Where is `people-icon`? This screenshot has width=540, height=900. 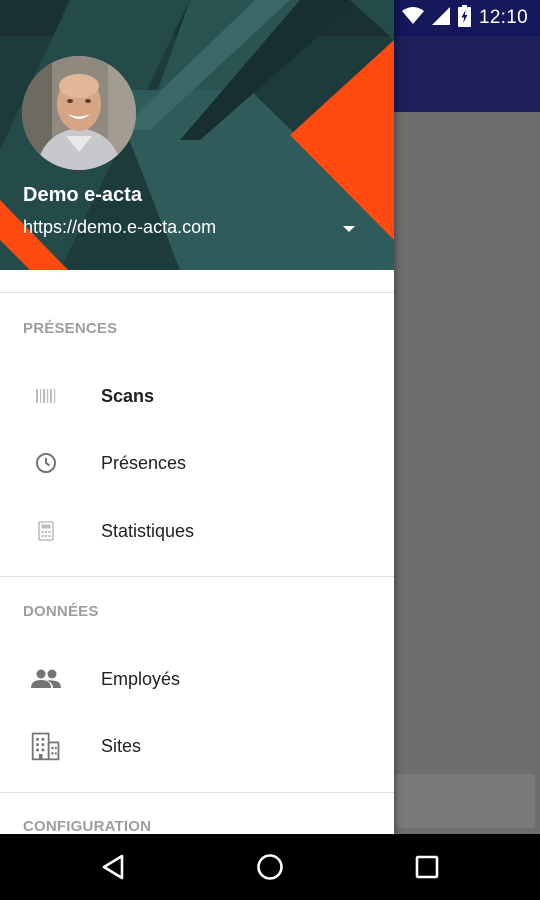
people-icon is located at coordinates (46, 679).